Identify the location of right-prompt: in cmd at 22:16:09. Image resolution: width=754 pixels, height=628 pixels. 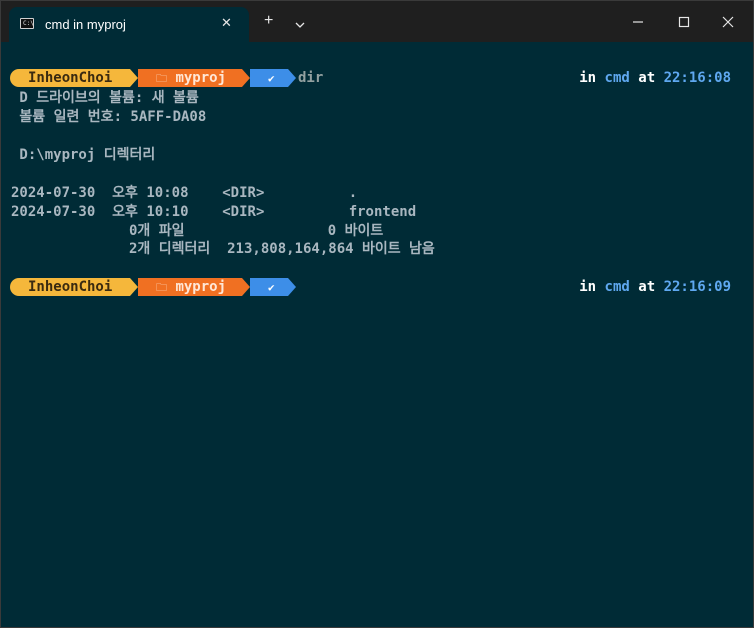
(655, 287).